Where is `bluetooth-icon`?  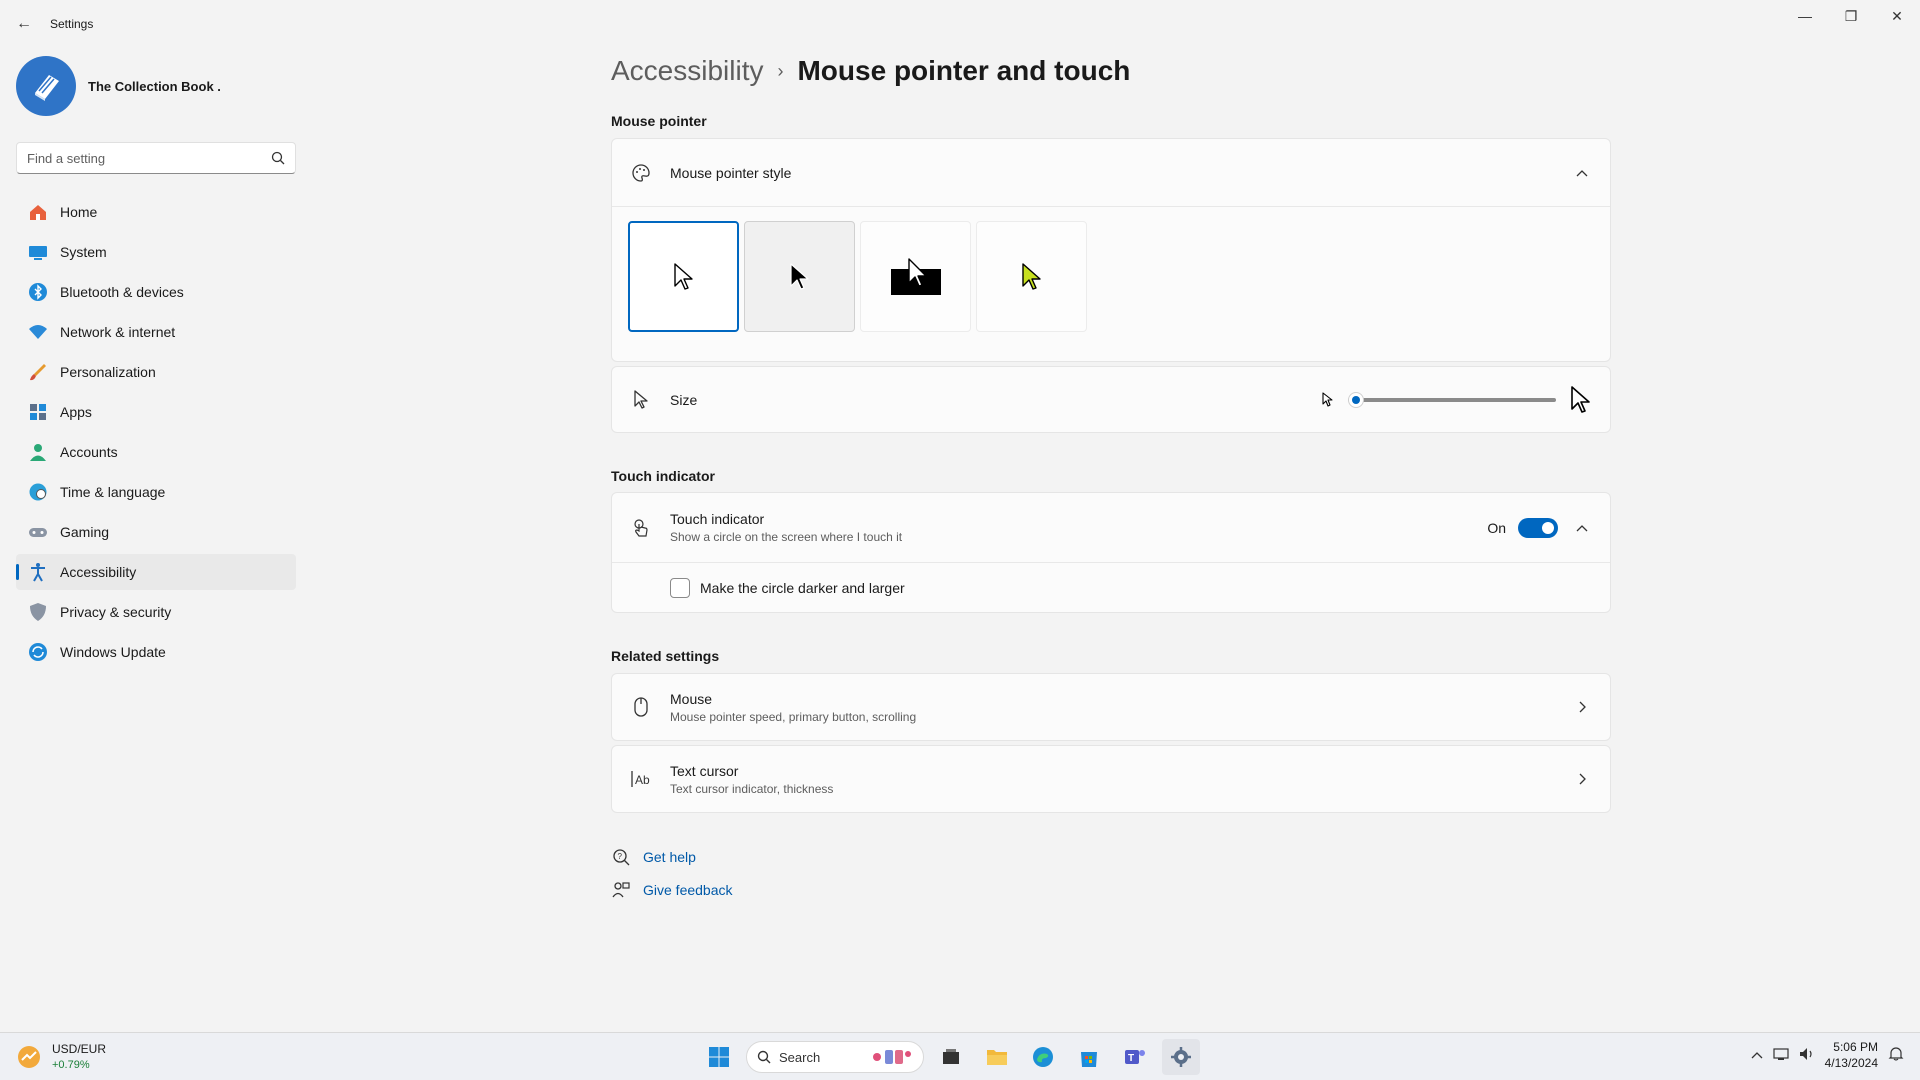 bluetooth-icon is located at coordinates (38, 292).